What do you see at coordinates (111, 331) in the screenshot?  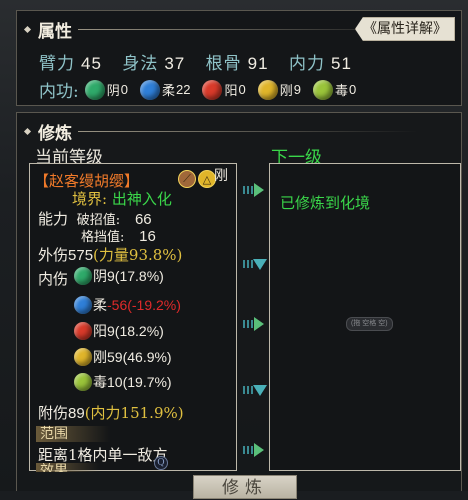 I see `inner-yang-value: 9` at bounding box center [111, 331].